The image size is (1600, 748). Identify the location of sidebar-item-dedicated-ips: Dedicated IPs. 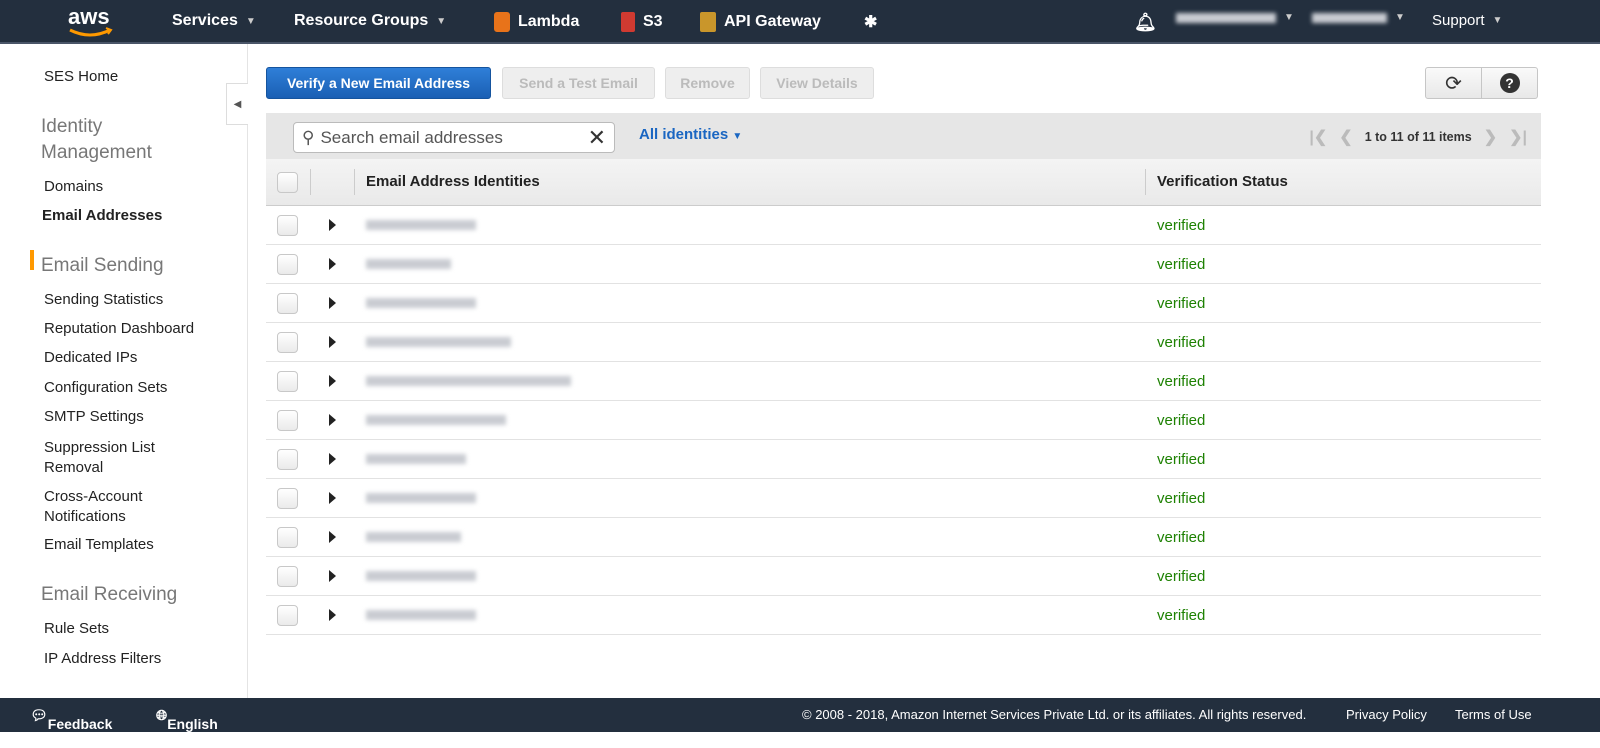
(90, 357).